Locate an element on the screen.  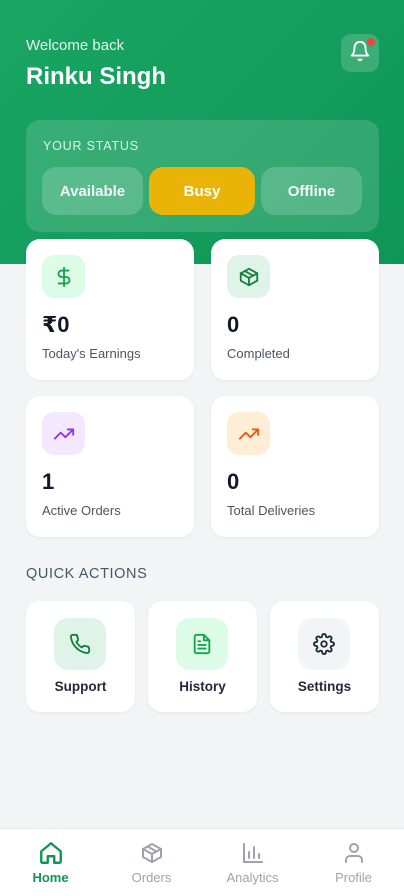
status-card: YOUR STATUS Available Busy Offline is located at coordinates (202, 176).